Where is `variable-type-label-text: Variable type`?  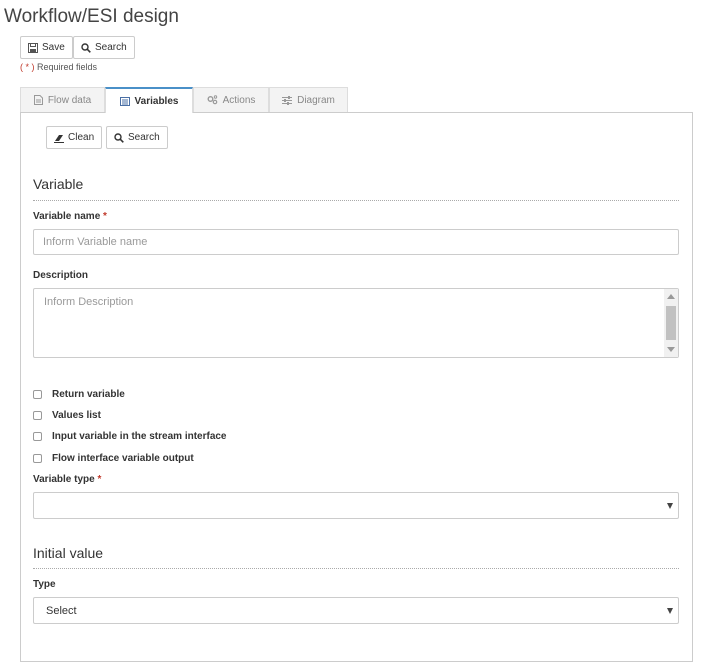 variable-type-label-text: Variable type is located at coordinates (64, 479).